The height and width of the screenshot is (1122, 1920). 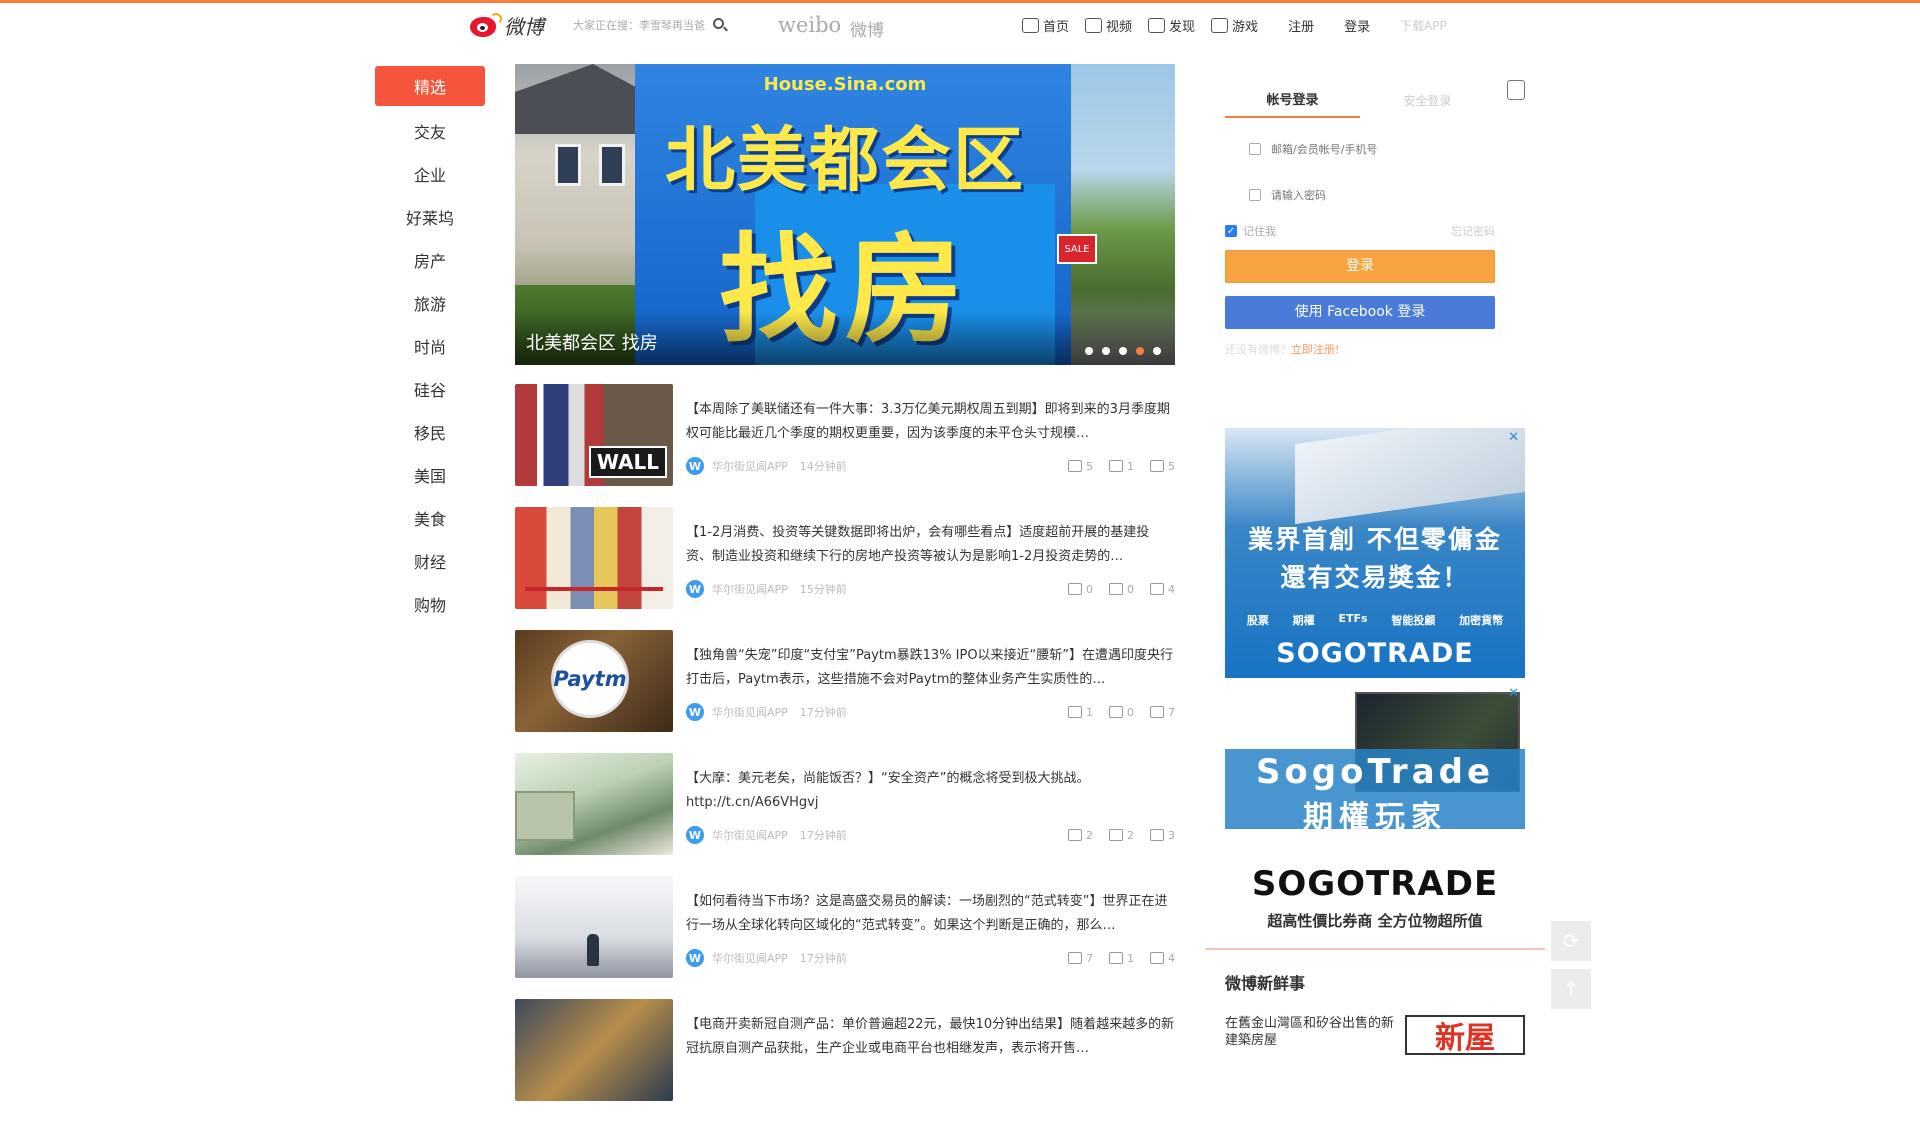 I want to click on nav-video: 视频, so click(x=1108, y=25).